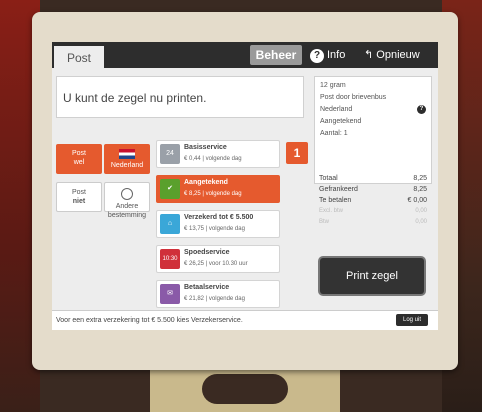 Image resolution: width=482 pixels, height=412 pixels. I want to click on stand-hole, so click(245, 389).